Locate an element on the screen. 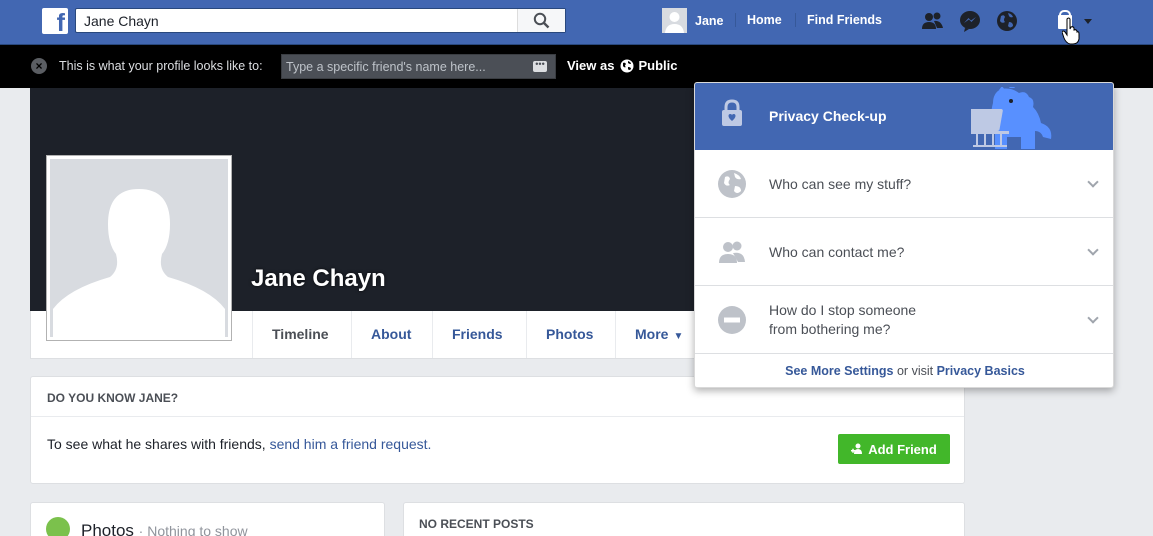  messenger-icon is located at coordinates (971, 21).